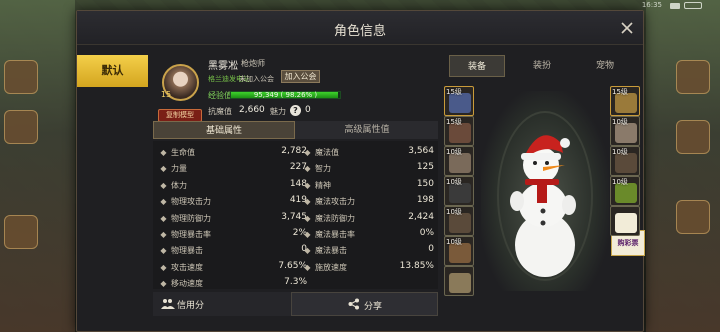  Describe the element at coordinates (307, 218) in the screenshot. I see `magic-shield-icon: ◆` at that location.